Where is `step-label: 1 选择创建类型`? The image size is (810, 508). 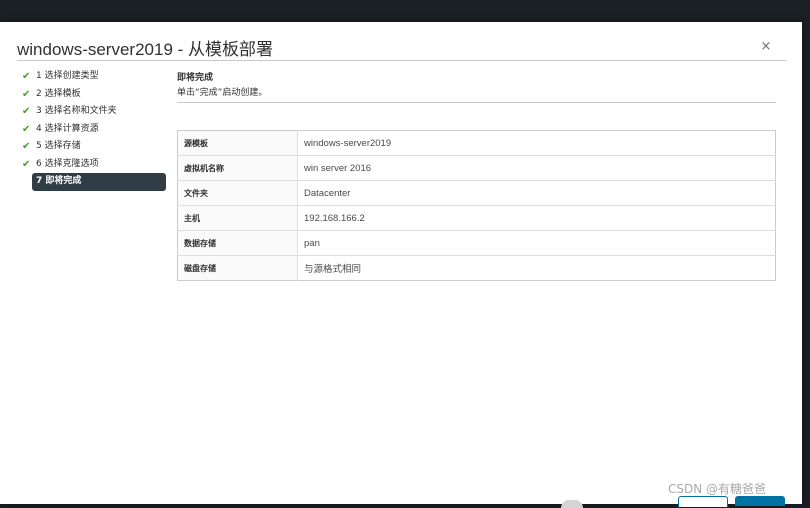 step-label: 1 选择创建类型 is located at coordinates (67, 76).